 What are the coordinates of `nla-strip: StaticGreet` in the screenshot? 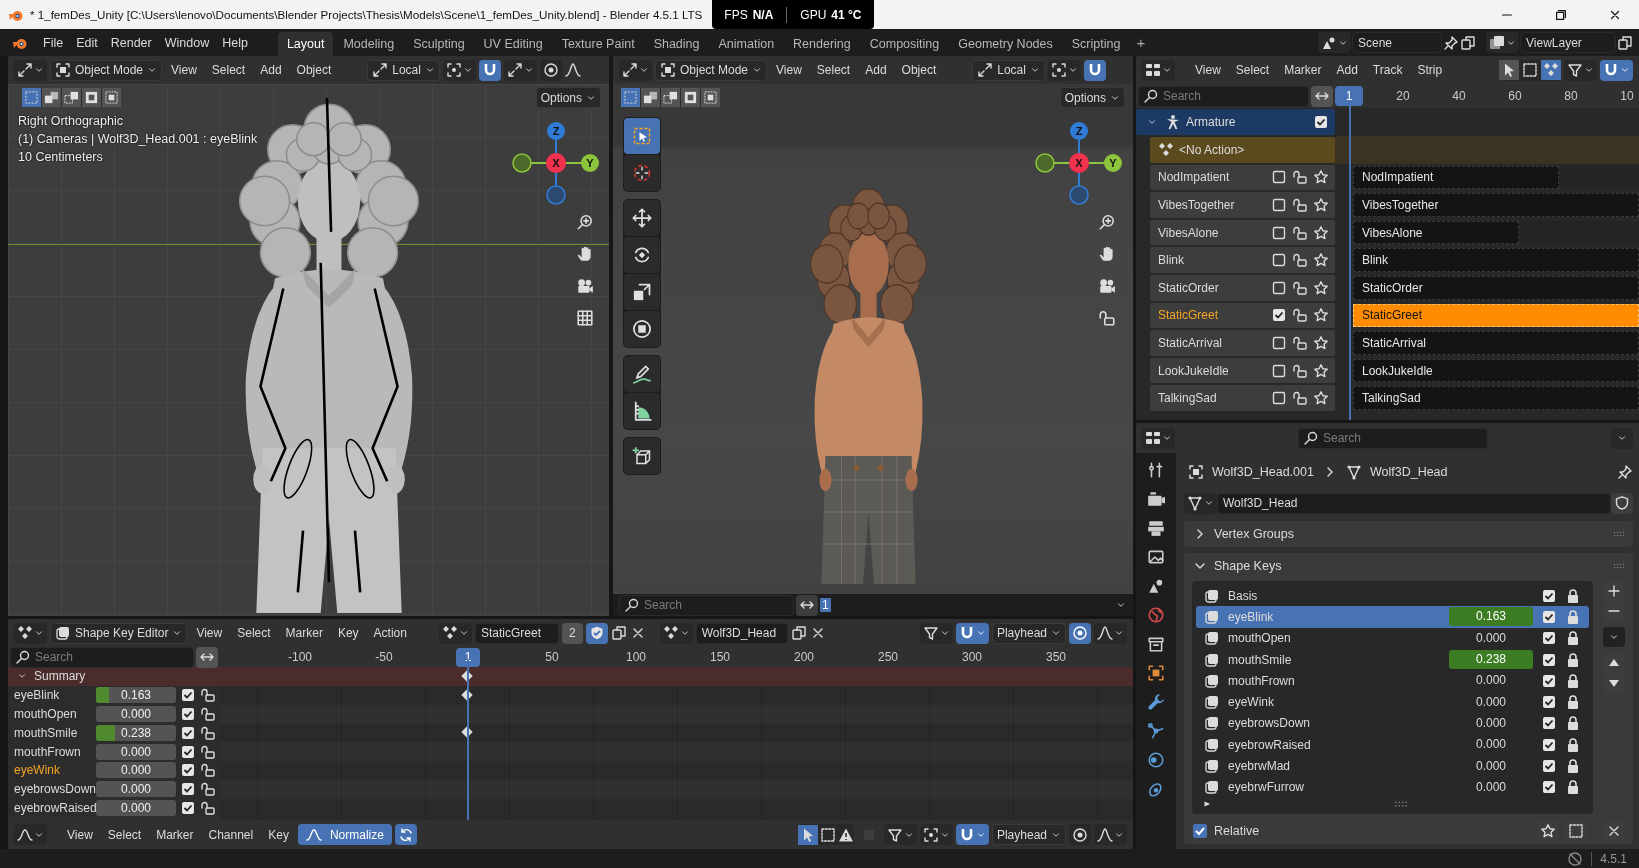 It's located at (1496, 315).